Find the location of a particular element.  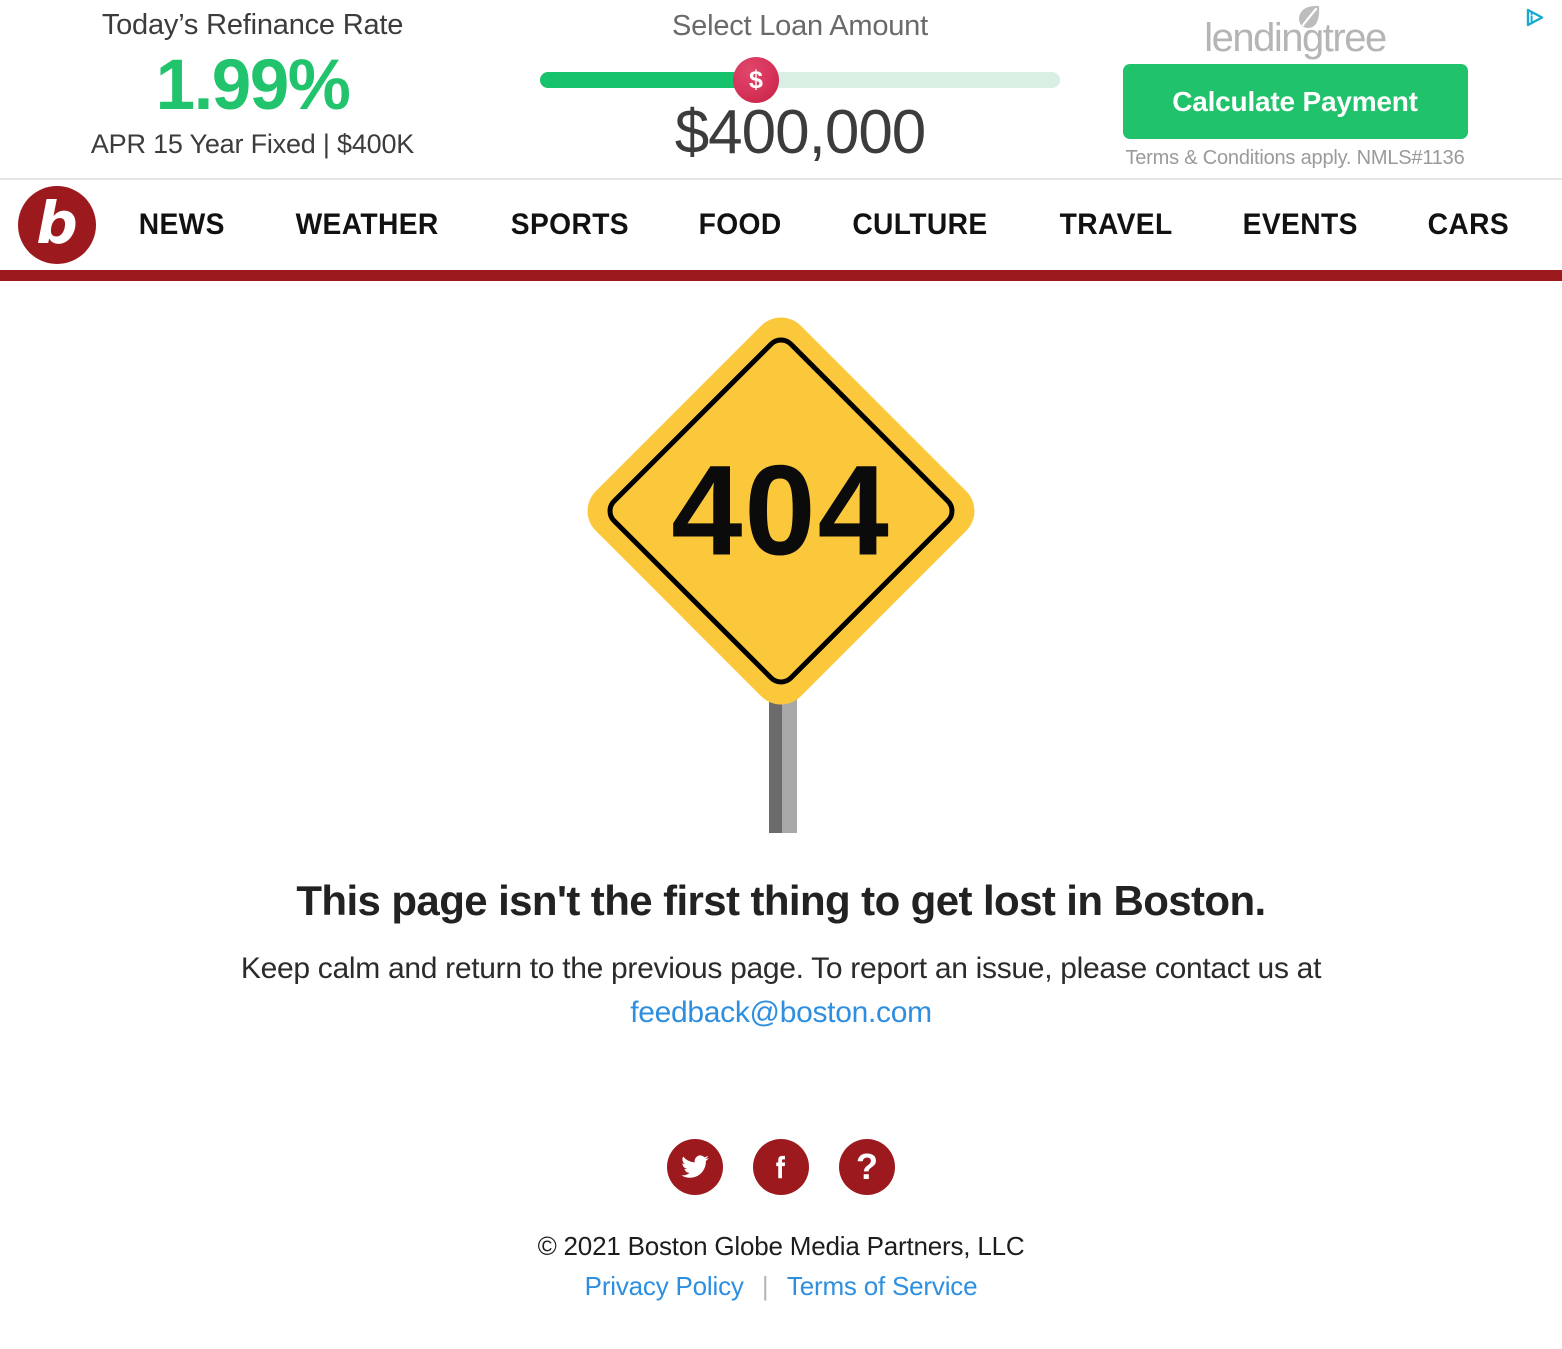

feedback-email-link: feedback@boston.com is located at coordinates (781, 1013).